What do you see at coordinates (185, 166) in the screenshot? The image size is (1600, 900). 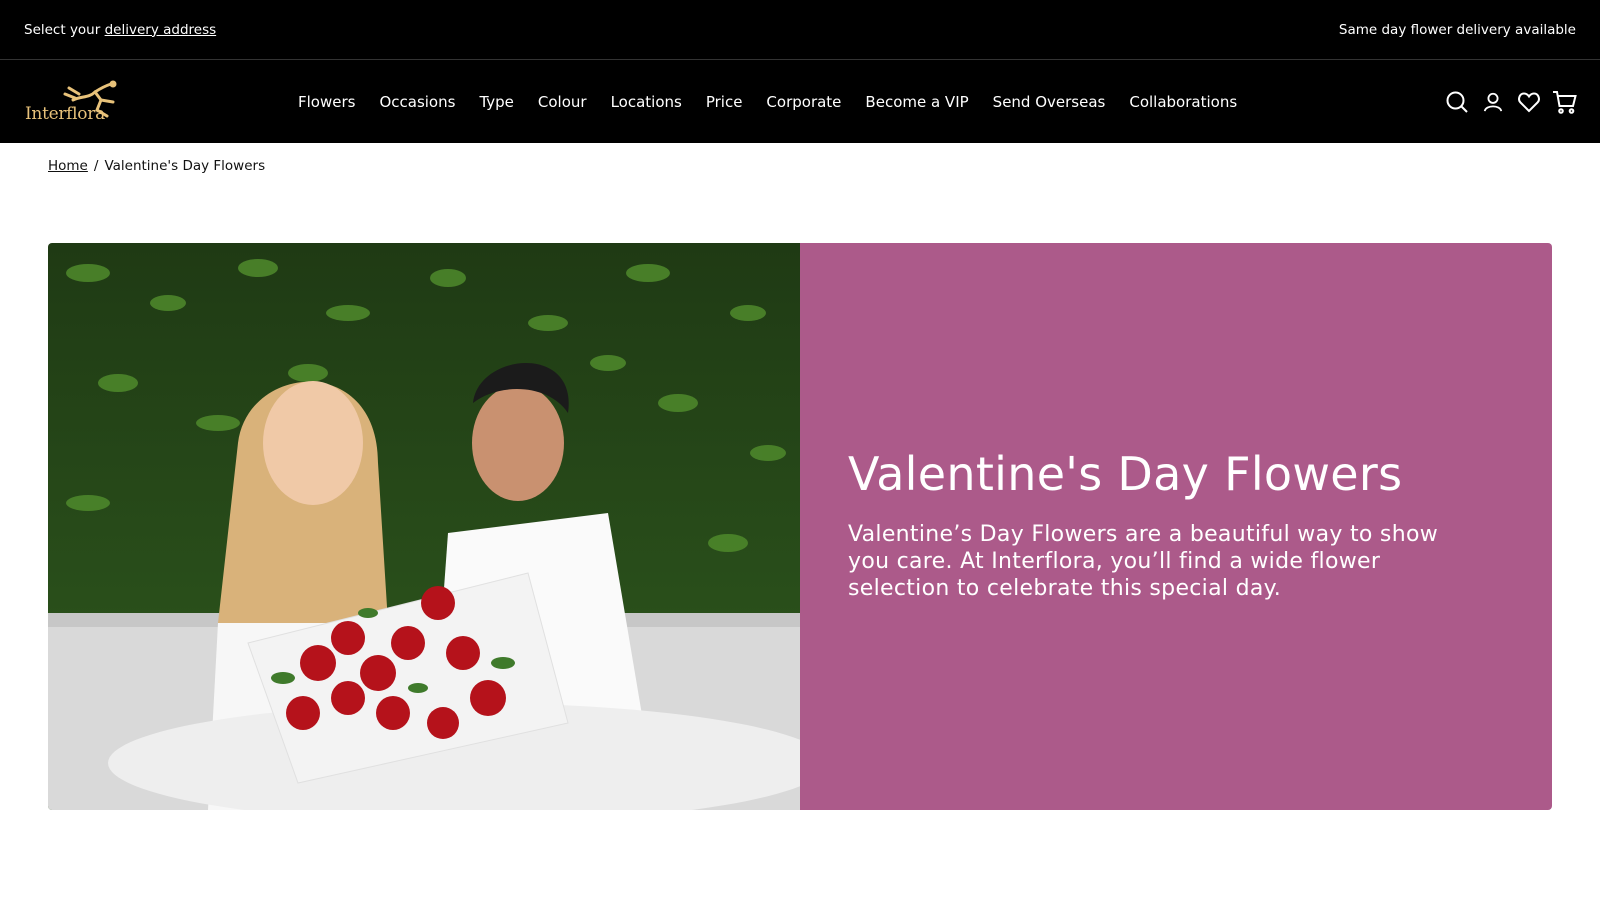 I see `breadcrumb-current: Valentine's Day Flowers` at bounding box center [185, 166].